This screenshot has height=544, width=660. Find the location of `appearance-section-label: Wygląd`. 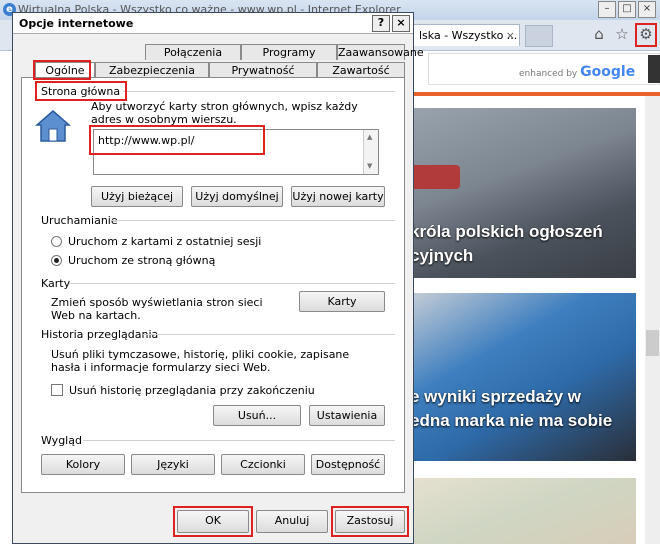

appearance-section-label: Wygląd is located at coordinates (61, 440).